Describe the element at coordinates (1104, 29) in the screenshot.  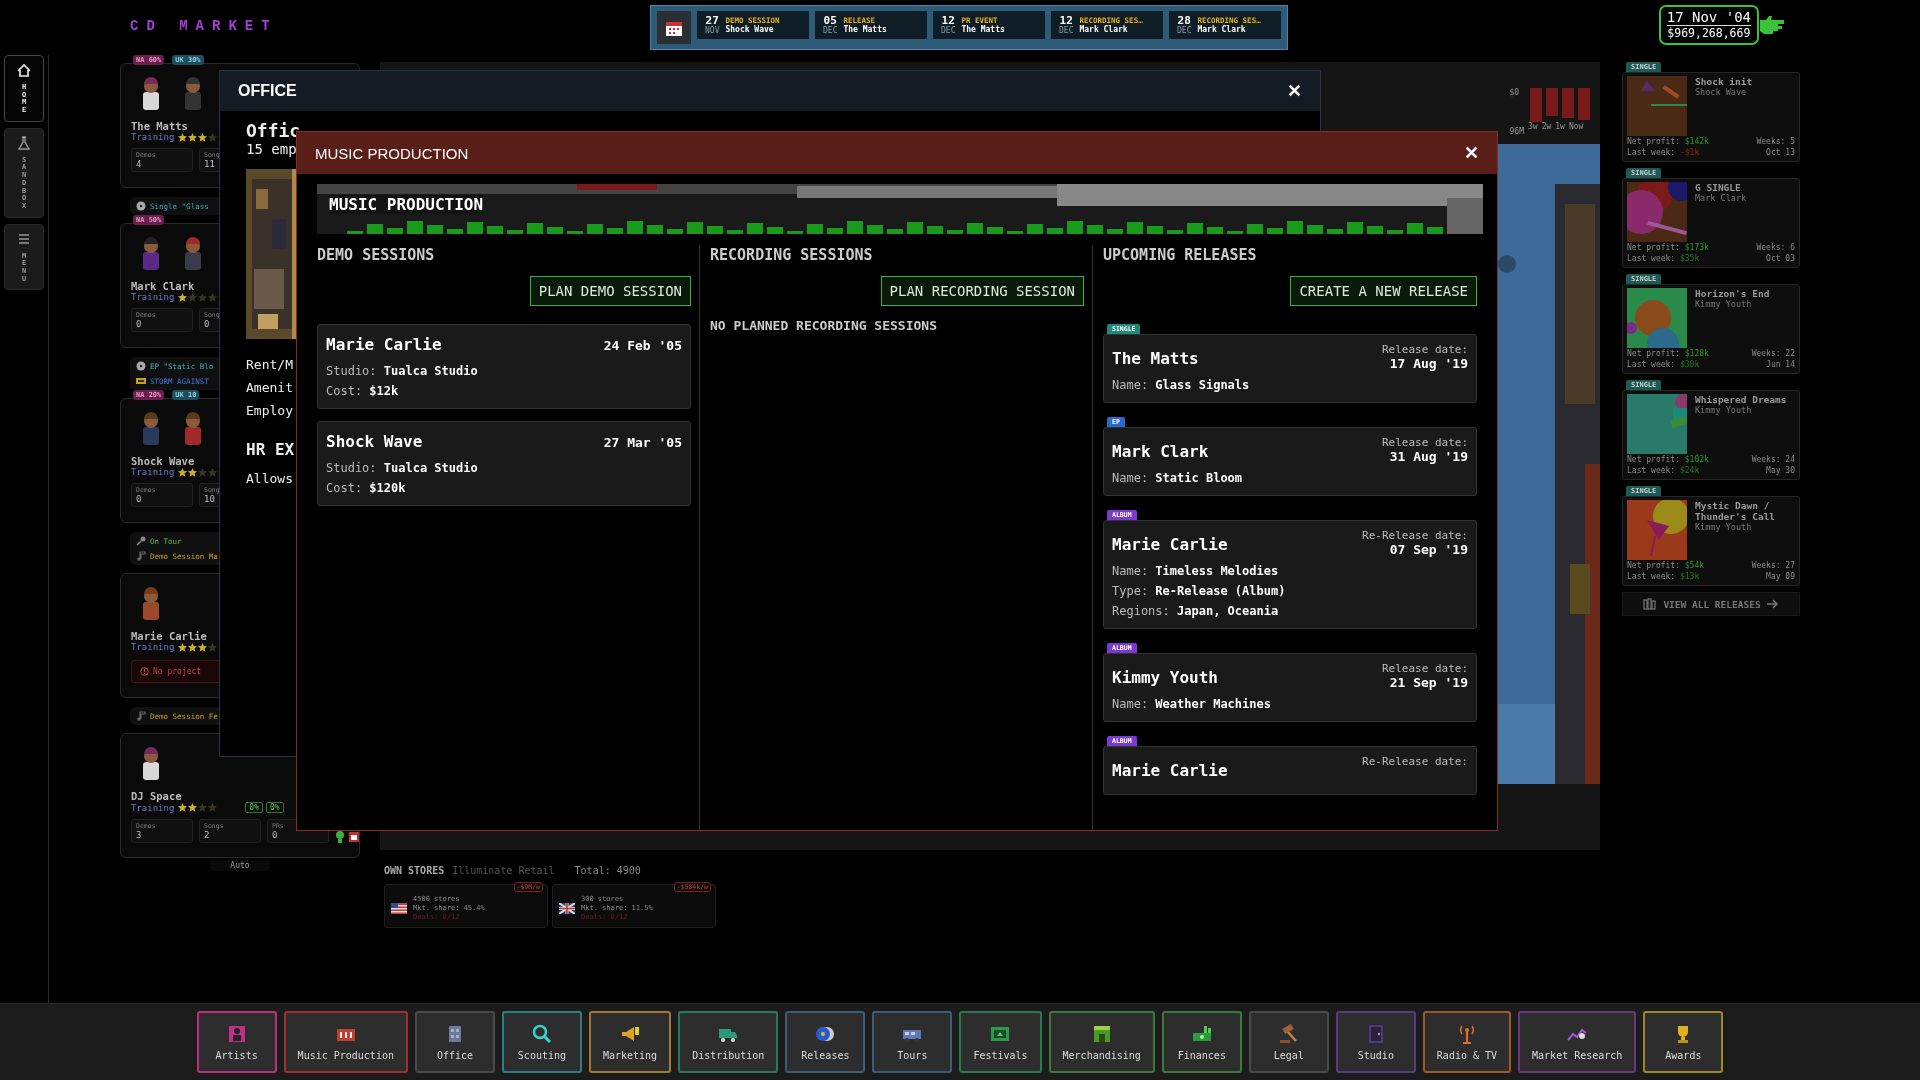
I see `event-artist: Mark Clark` at that location.